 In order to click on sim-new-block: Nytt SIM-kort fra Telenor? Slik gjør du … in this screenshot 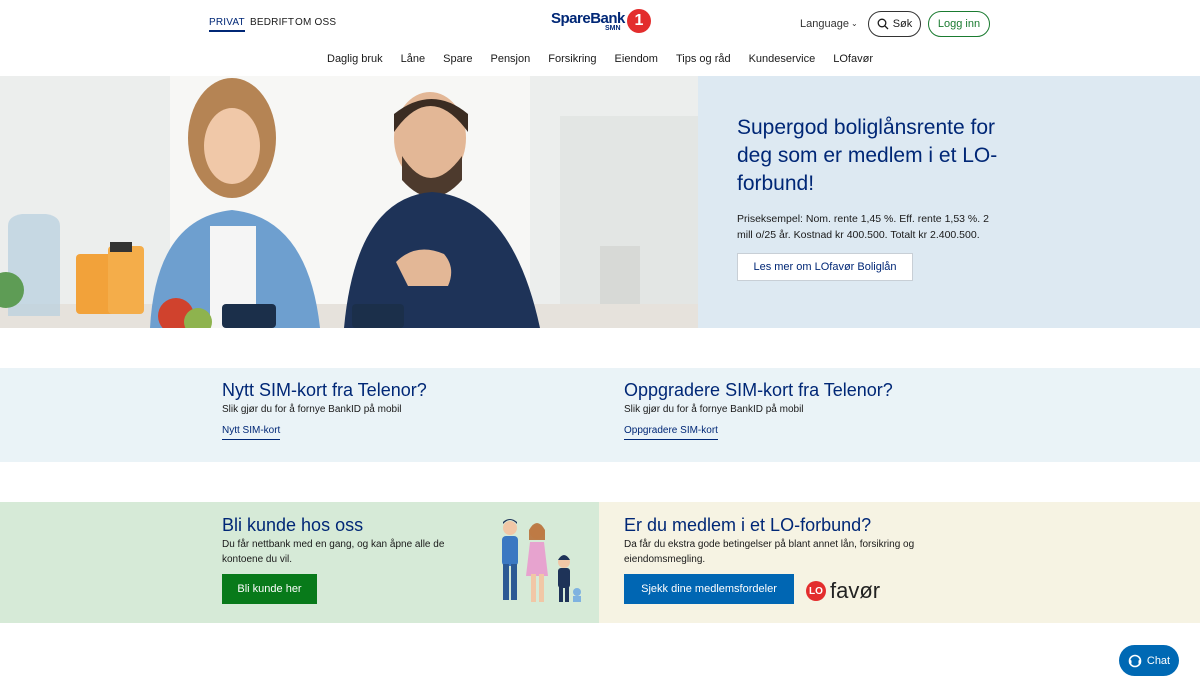, I will do `click(324, 410)`.